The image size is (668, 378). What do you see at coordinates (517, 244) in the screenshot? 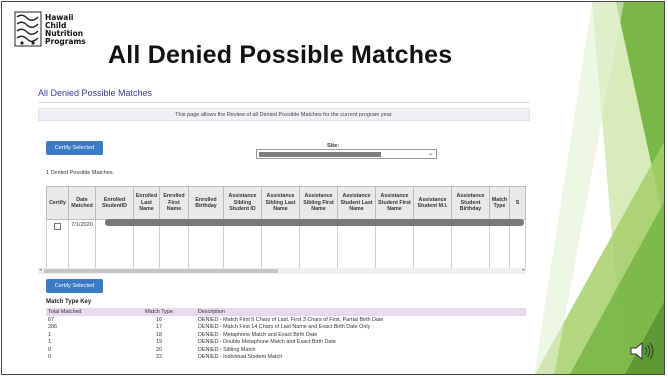
I see `table-cell: 5` at bounding box center [517, 244].